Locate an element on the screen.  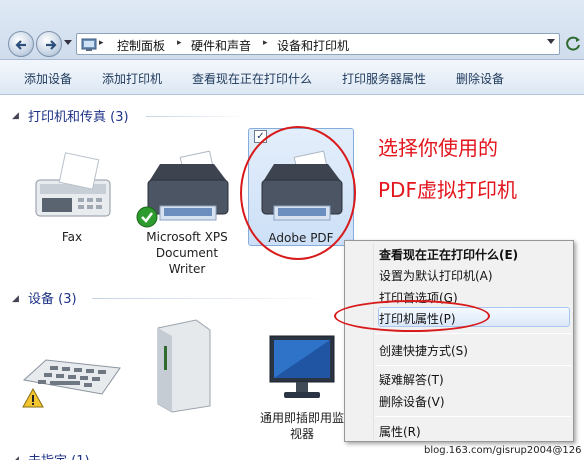
forward-button is located at coordinates (49, 44).